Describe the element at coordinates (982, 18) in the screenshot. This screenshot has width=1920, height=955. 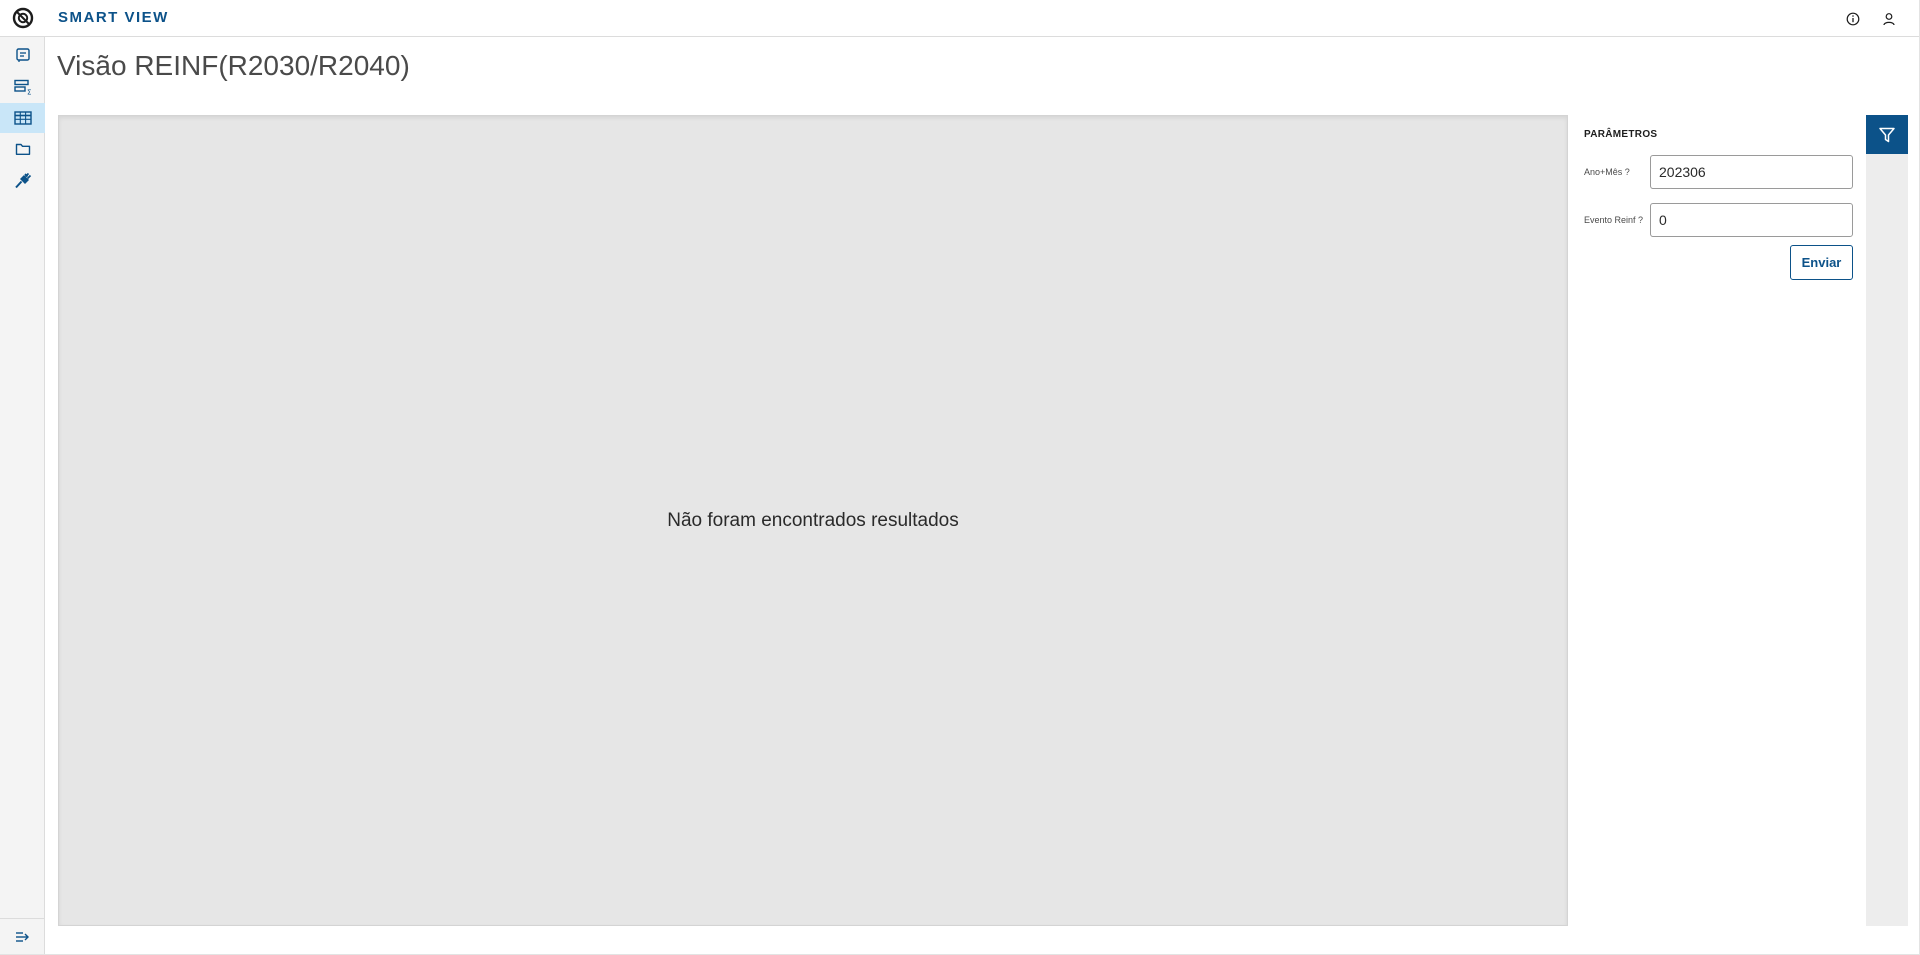
I see `top-header: SMART VIEW` at that location.